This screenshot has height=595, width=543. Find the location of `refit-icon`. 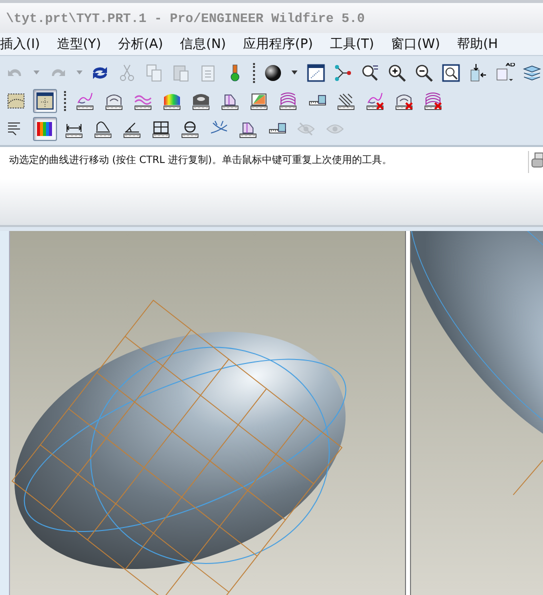

refit-icon is located at coordinates (451, 72).